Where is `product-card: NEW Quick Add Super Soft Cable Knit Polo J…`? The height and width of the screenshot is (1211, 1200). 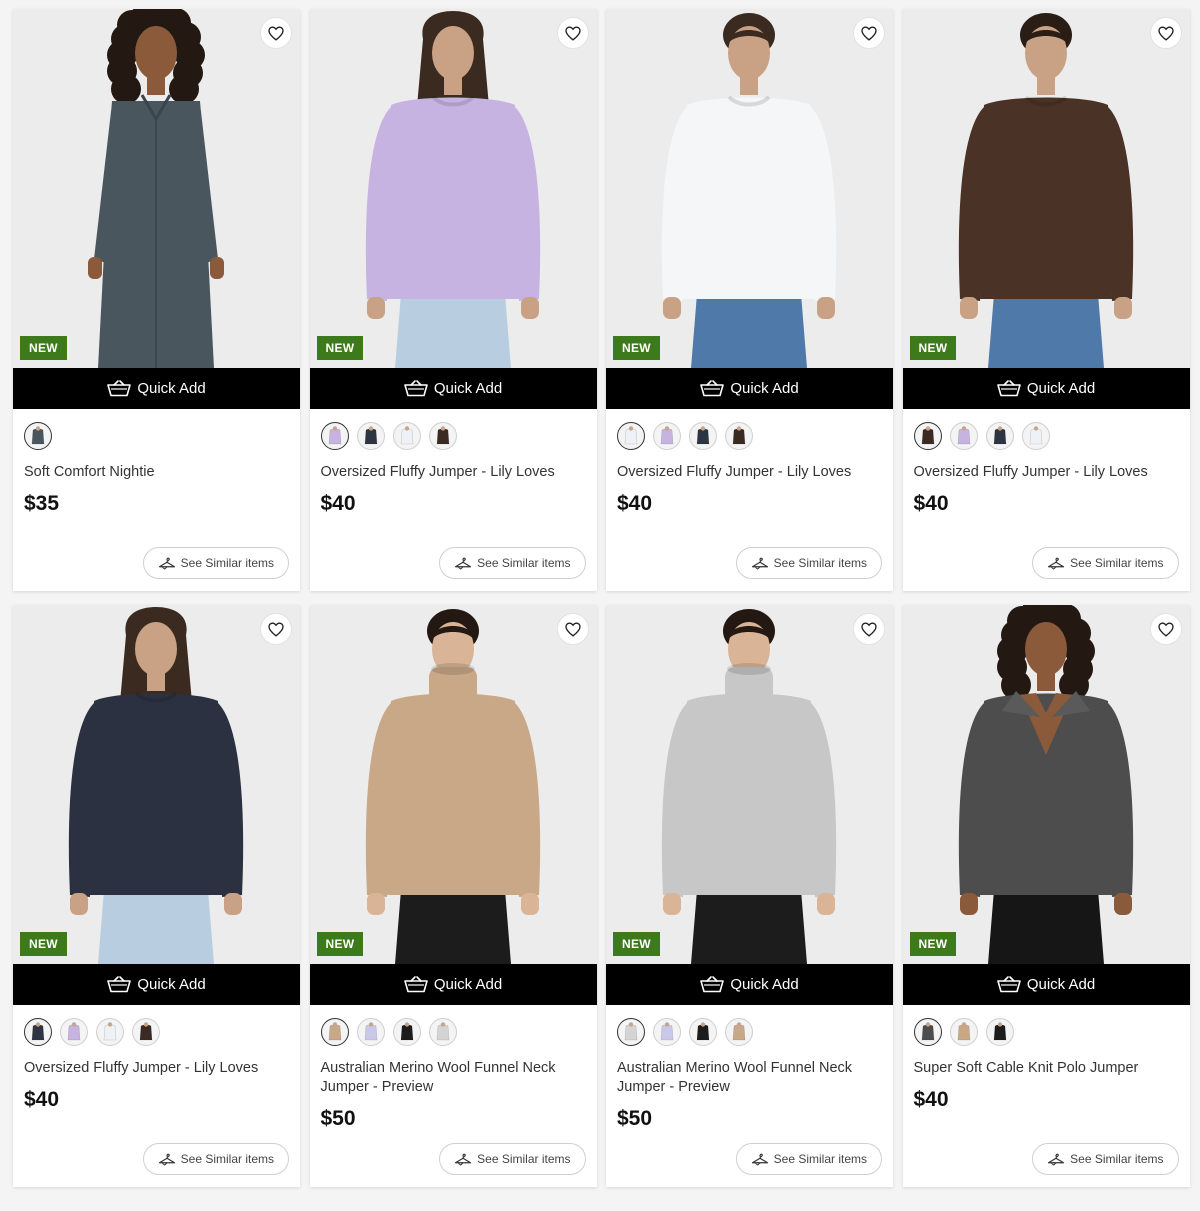
product-card: NEW Quick Add Super Soft Cable Knit Polo J… is located at coordinates (1046, 896).